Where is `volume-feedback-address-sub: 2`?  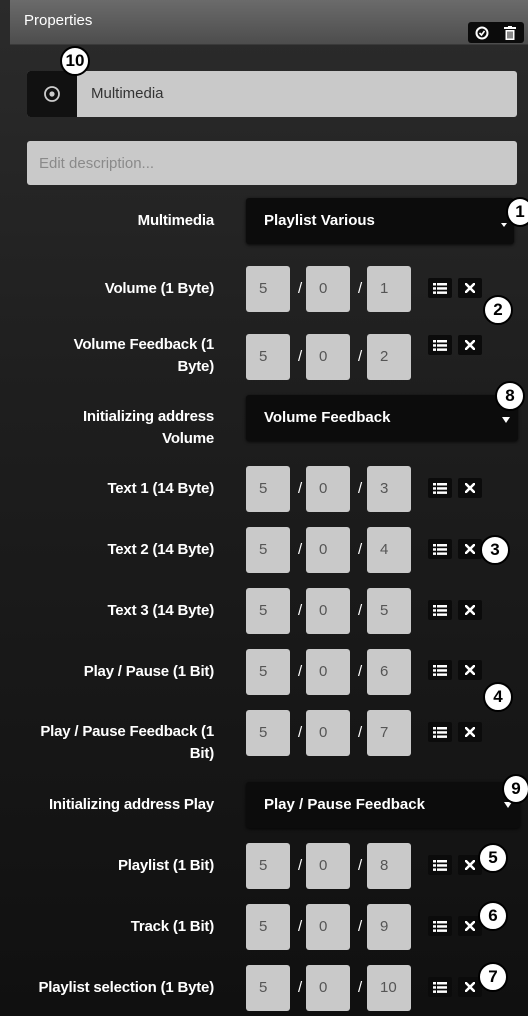 volume-feedback-address-sub: 2 is located at coordinates (389, 357).